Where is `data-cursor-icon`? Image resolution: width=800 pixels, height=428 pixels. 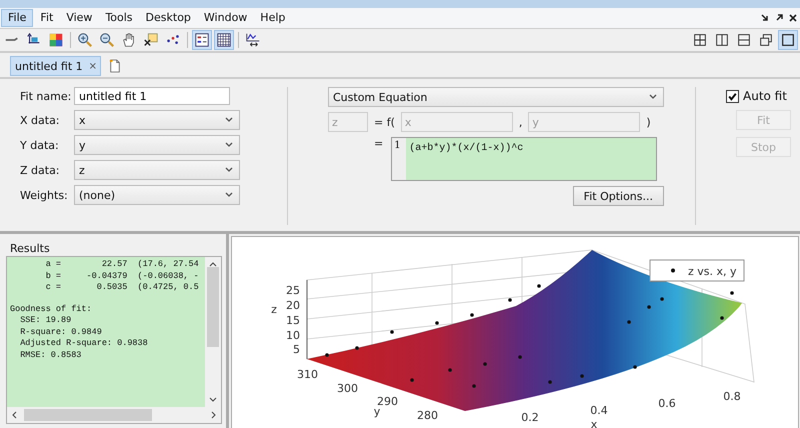
data-cursor-icon is located at coordinates (151, 40).